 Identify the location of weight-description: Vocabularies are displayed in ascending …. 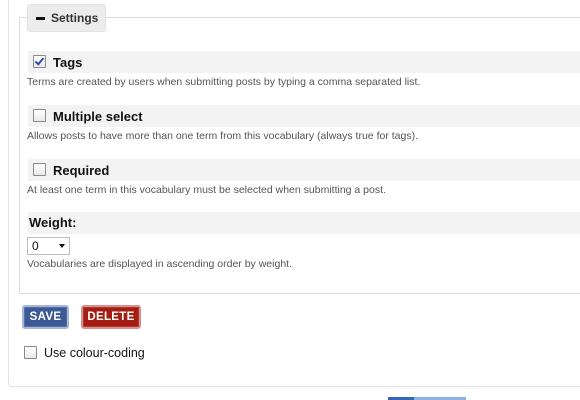
(159, 264).